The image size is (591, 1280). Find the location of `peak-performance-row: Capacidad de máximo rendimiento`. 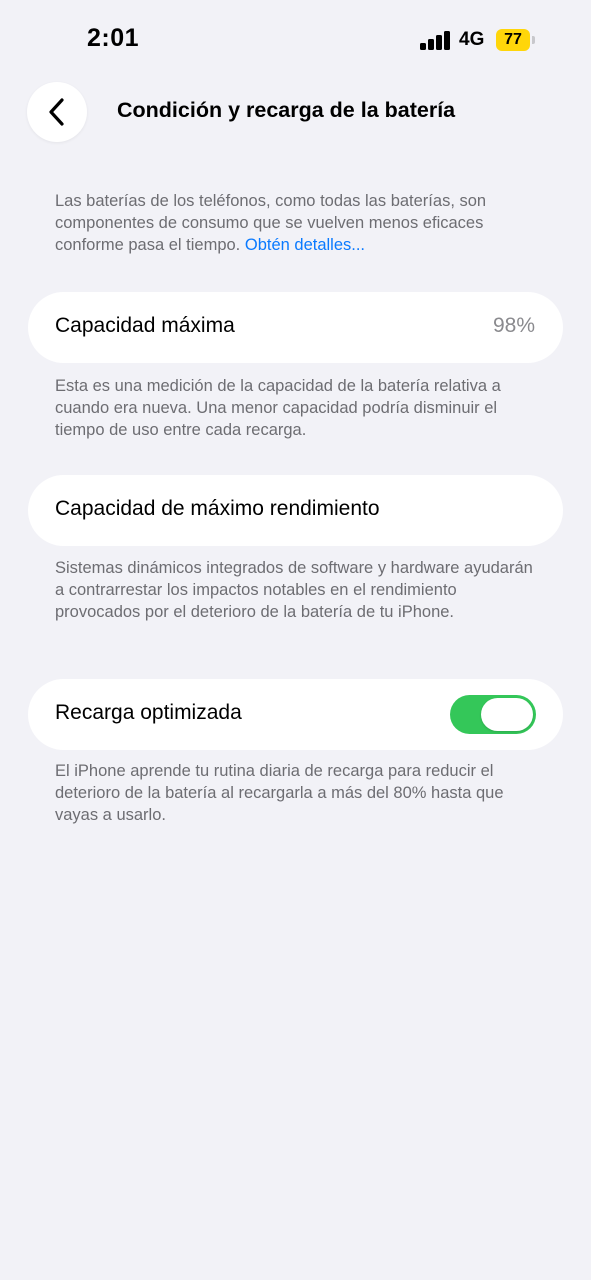

peak-performance-row: Capacidad de máximo rendimiento is located at coordinates (295, 510).